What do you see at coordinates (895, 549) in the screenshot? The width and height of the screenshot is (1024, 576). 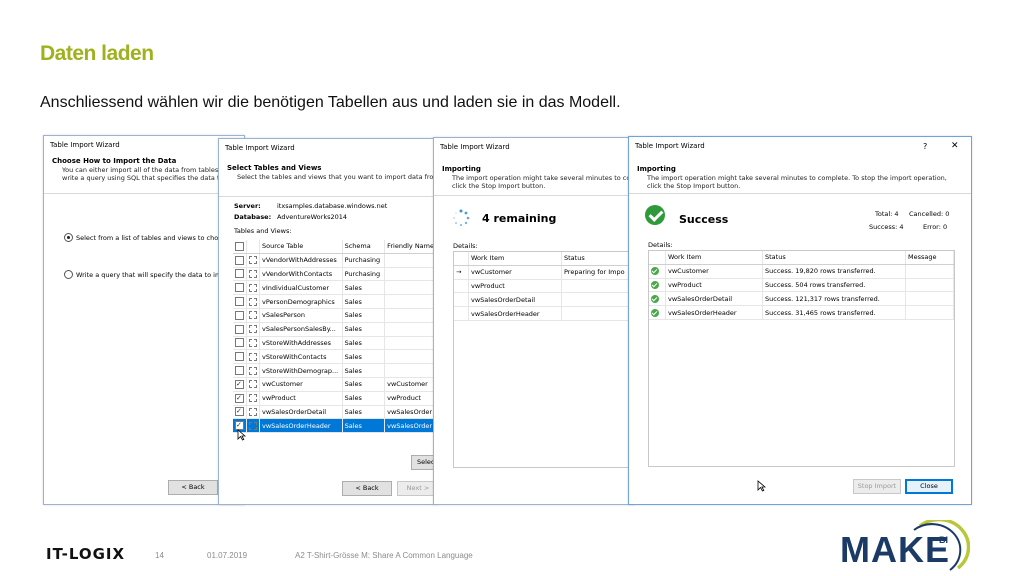 I see `brand-logo: MAKE` at bounding box center [895, 549].